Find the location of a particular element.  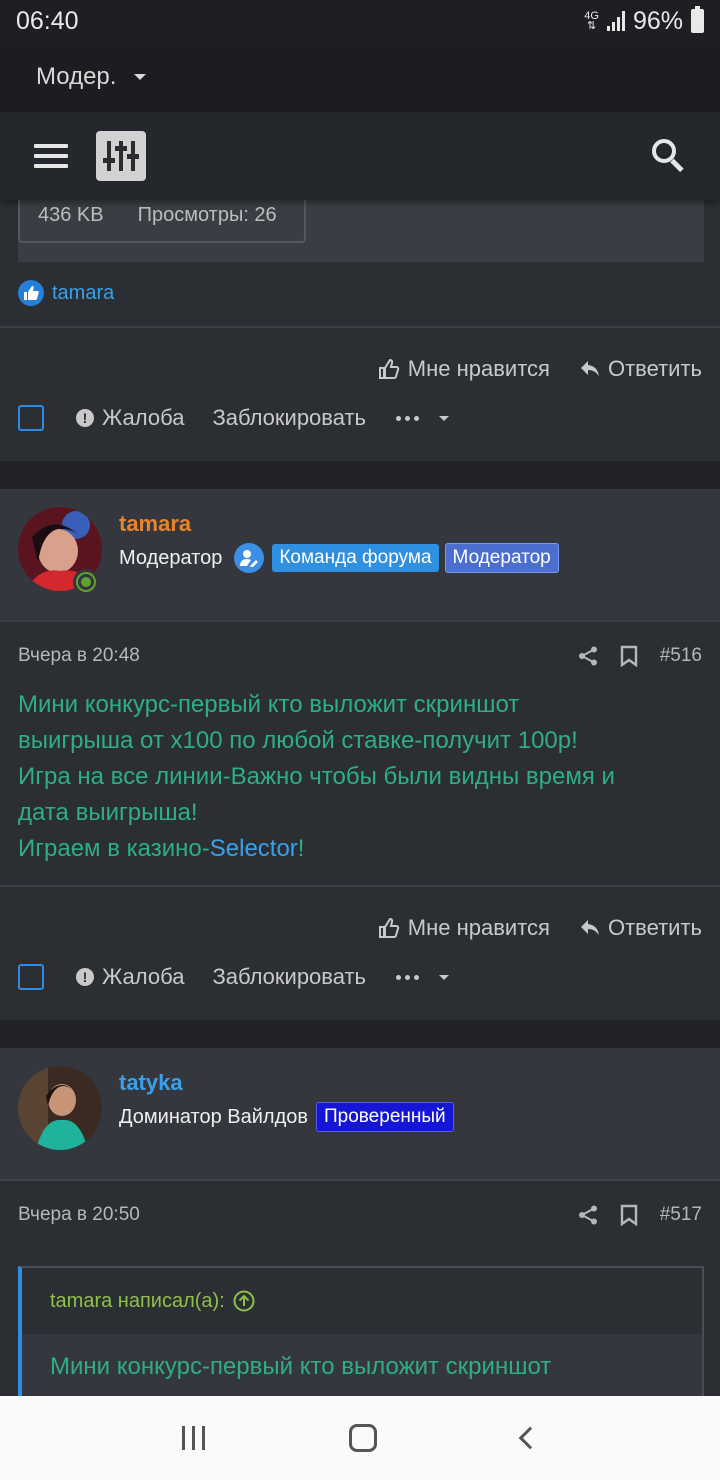

post-date: Вчера в 20:48 is located at coordinates (79, 656).